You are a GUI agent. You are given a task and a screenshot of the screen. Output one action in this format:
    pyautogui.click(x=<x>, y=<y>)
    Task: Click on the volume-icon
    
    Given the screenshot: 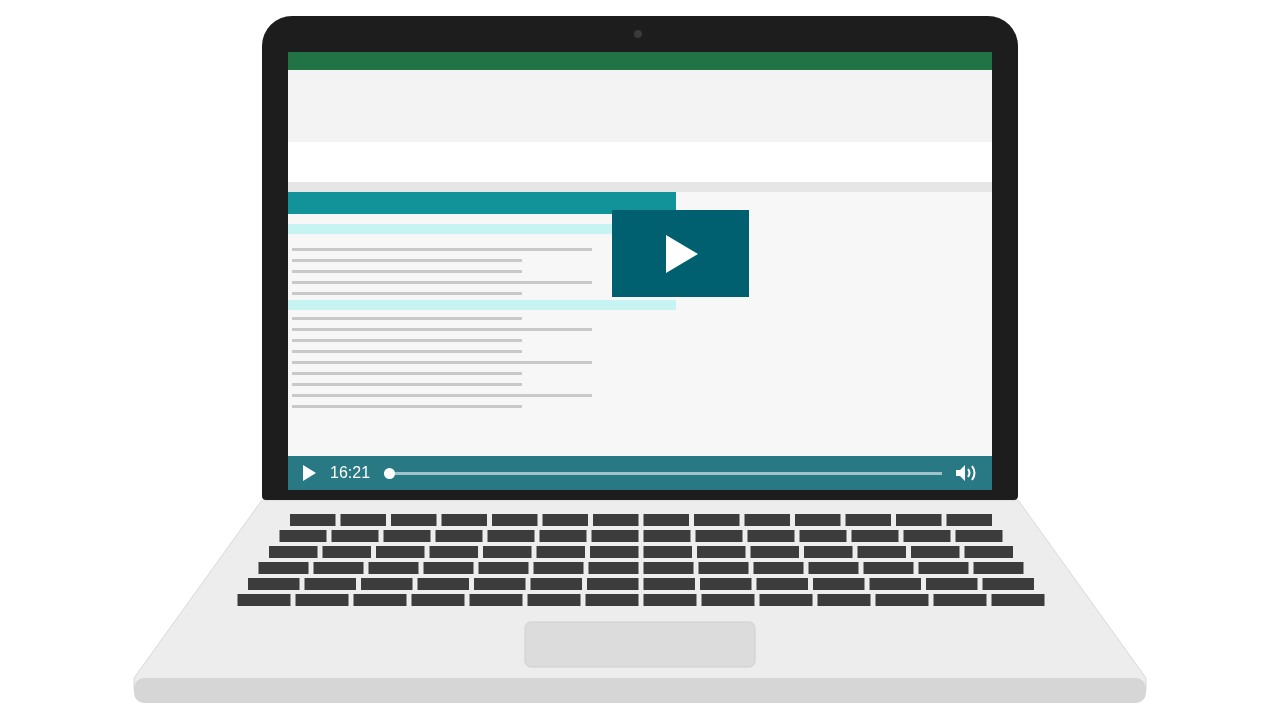 What is the action you would take?
    pyautogui.click(x=967, y=473)
    